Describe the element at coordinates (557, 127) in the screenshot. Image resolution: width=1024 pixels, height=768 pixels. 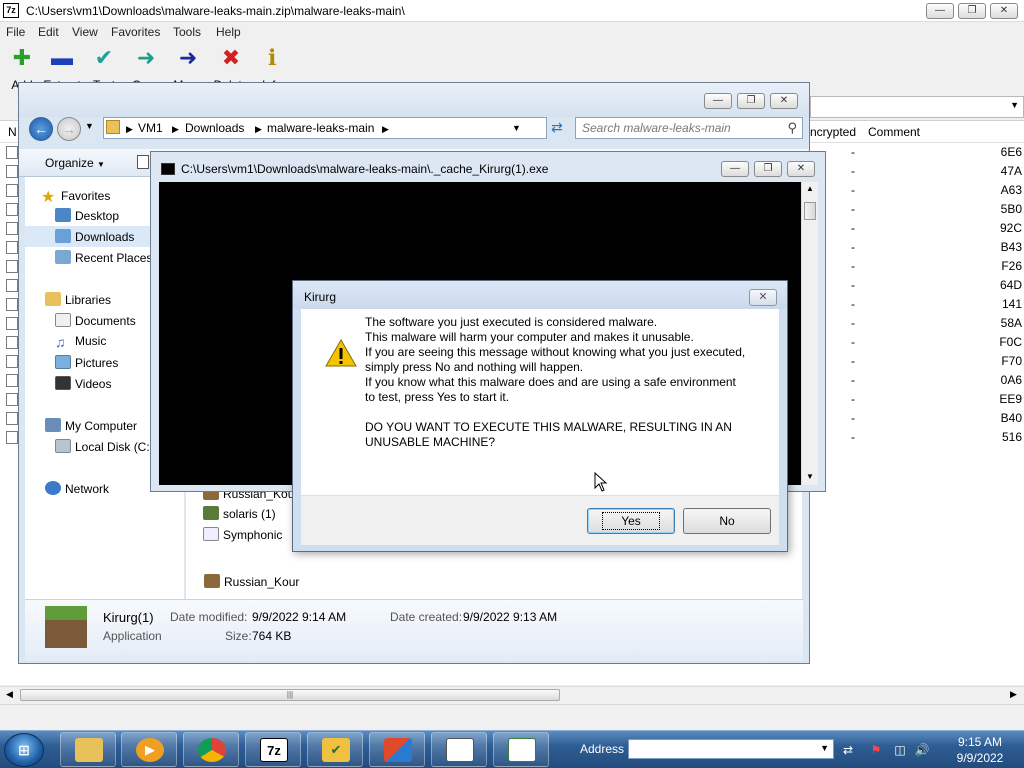
I see `refresh-icon: ⇄` at that location.